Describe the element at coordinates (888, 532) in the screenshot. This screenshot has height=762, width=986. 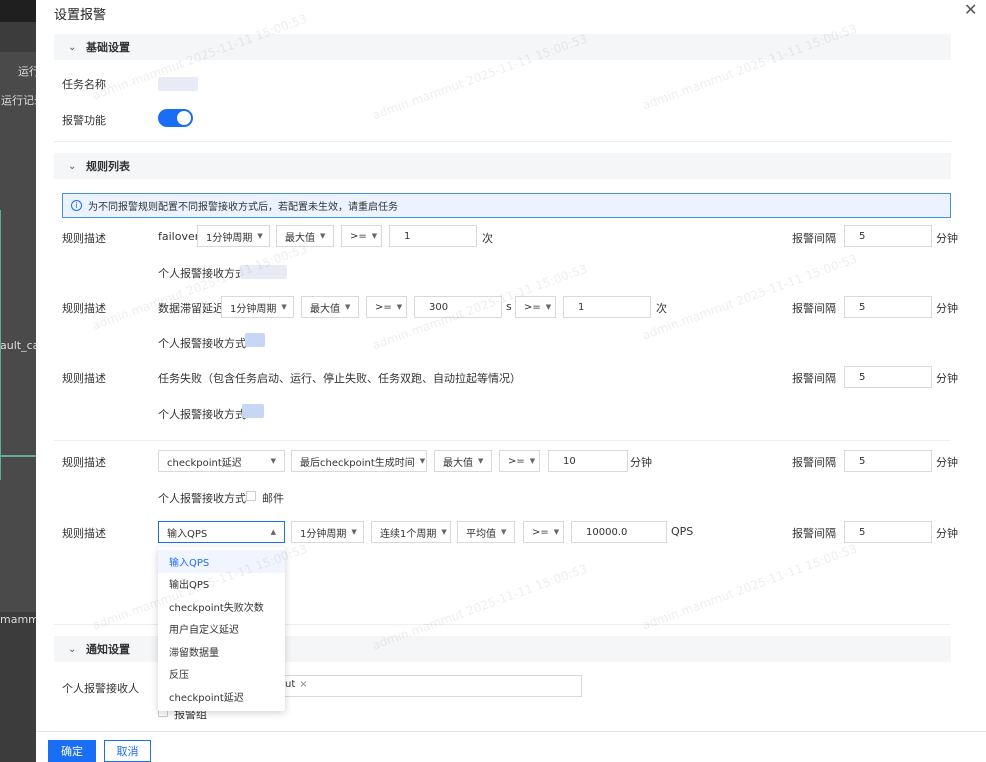
I see `rule5-interval-input: 5` at that location.